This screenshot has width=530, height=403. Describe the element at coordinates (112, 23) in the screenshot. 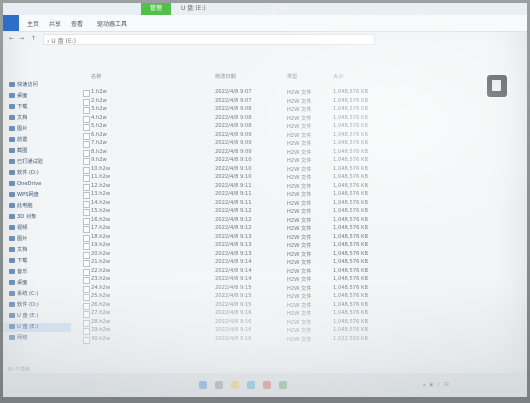

I see `tab-drive-tools: 驱动器工具` at that location.